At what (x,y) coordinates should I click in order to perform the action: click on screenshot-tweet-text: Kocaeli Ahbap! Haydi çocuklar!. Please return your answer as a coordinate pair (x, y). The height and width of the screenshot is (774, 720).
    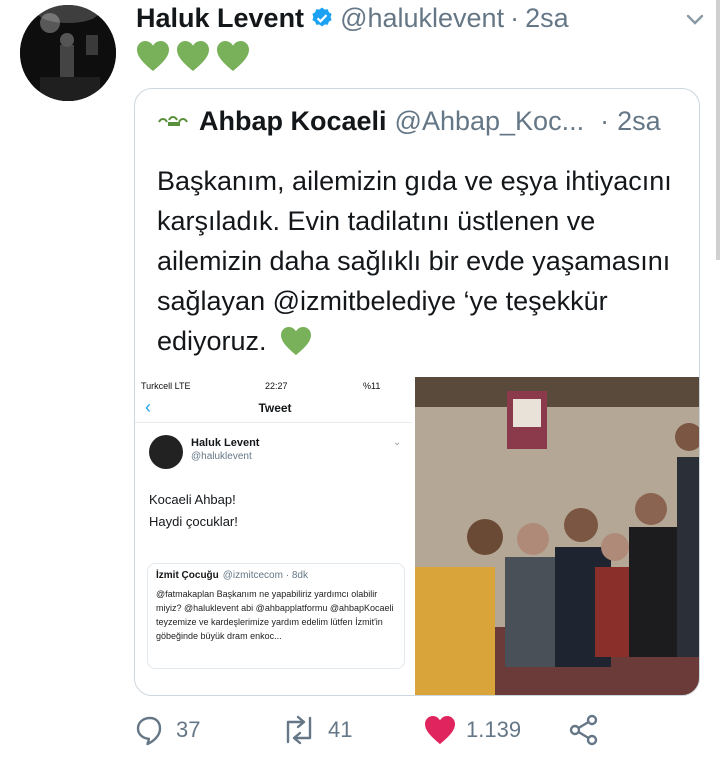
    Looking at the image, I should click on (193, 511).